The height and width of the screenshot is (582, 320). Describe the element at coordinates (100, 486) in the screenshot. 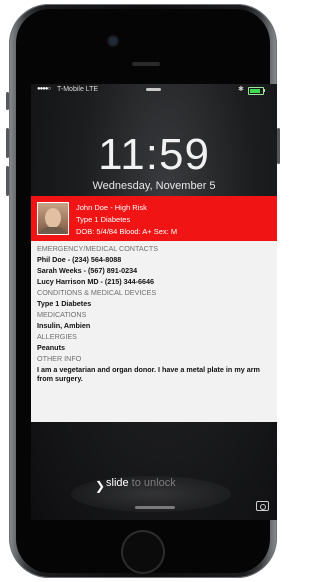

I see `chevron-right-icon: ❯` at that location.